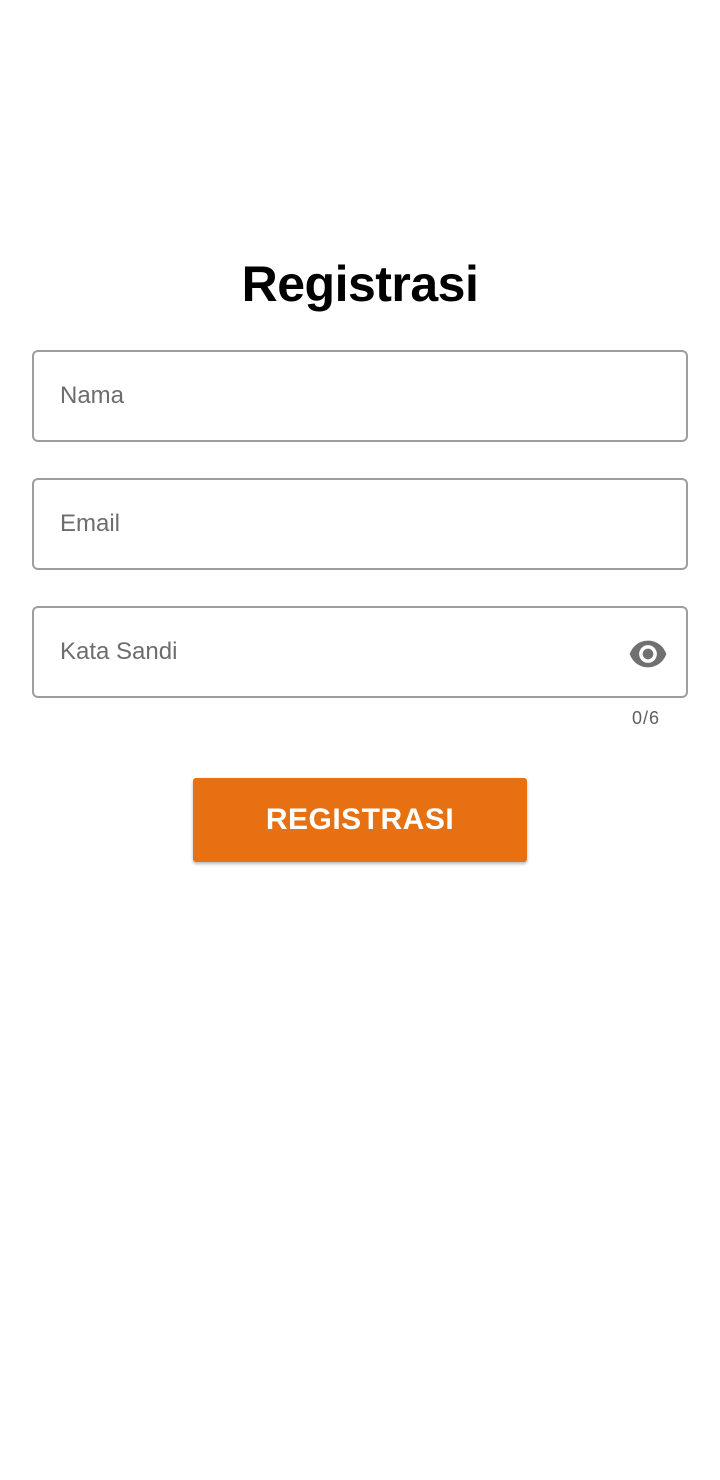 The image size is (720, 1480). What do you see at coordinates (360, 284) in the screenshot?
I see `page-title: Registrasi` at bounding box center [360, 284].